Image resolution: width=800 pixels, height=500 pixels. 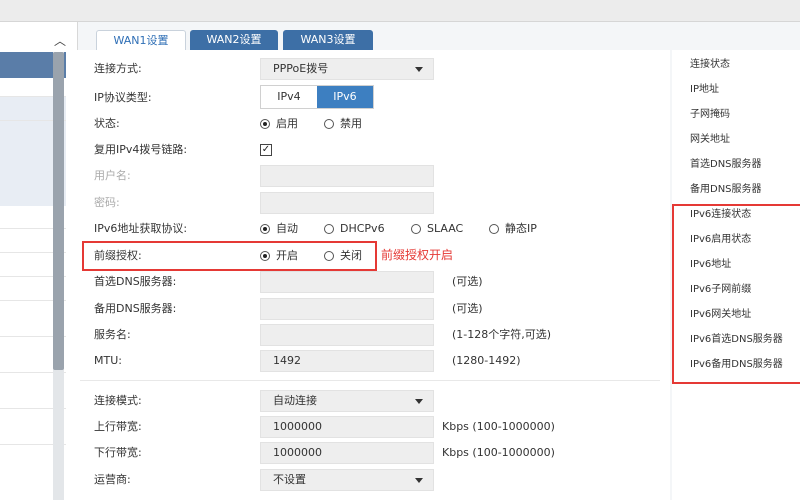 What do you see at coordinates (39, 261) in the screenshot?
I see `sidebar` at bounding box center [39, 261].